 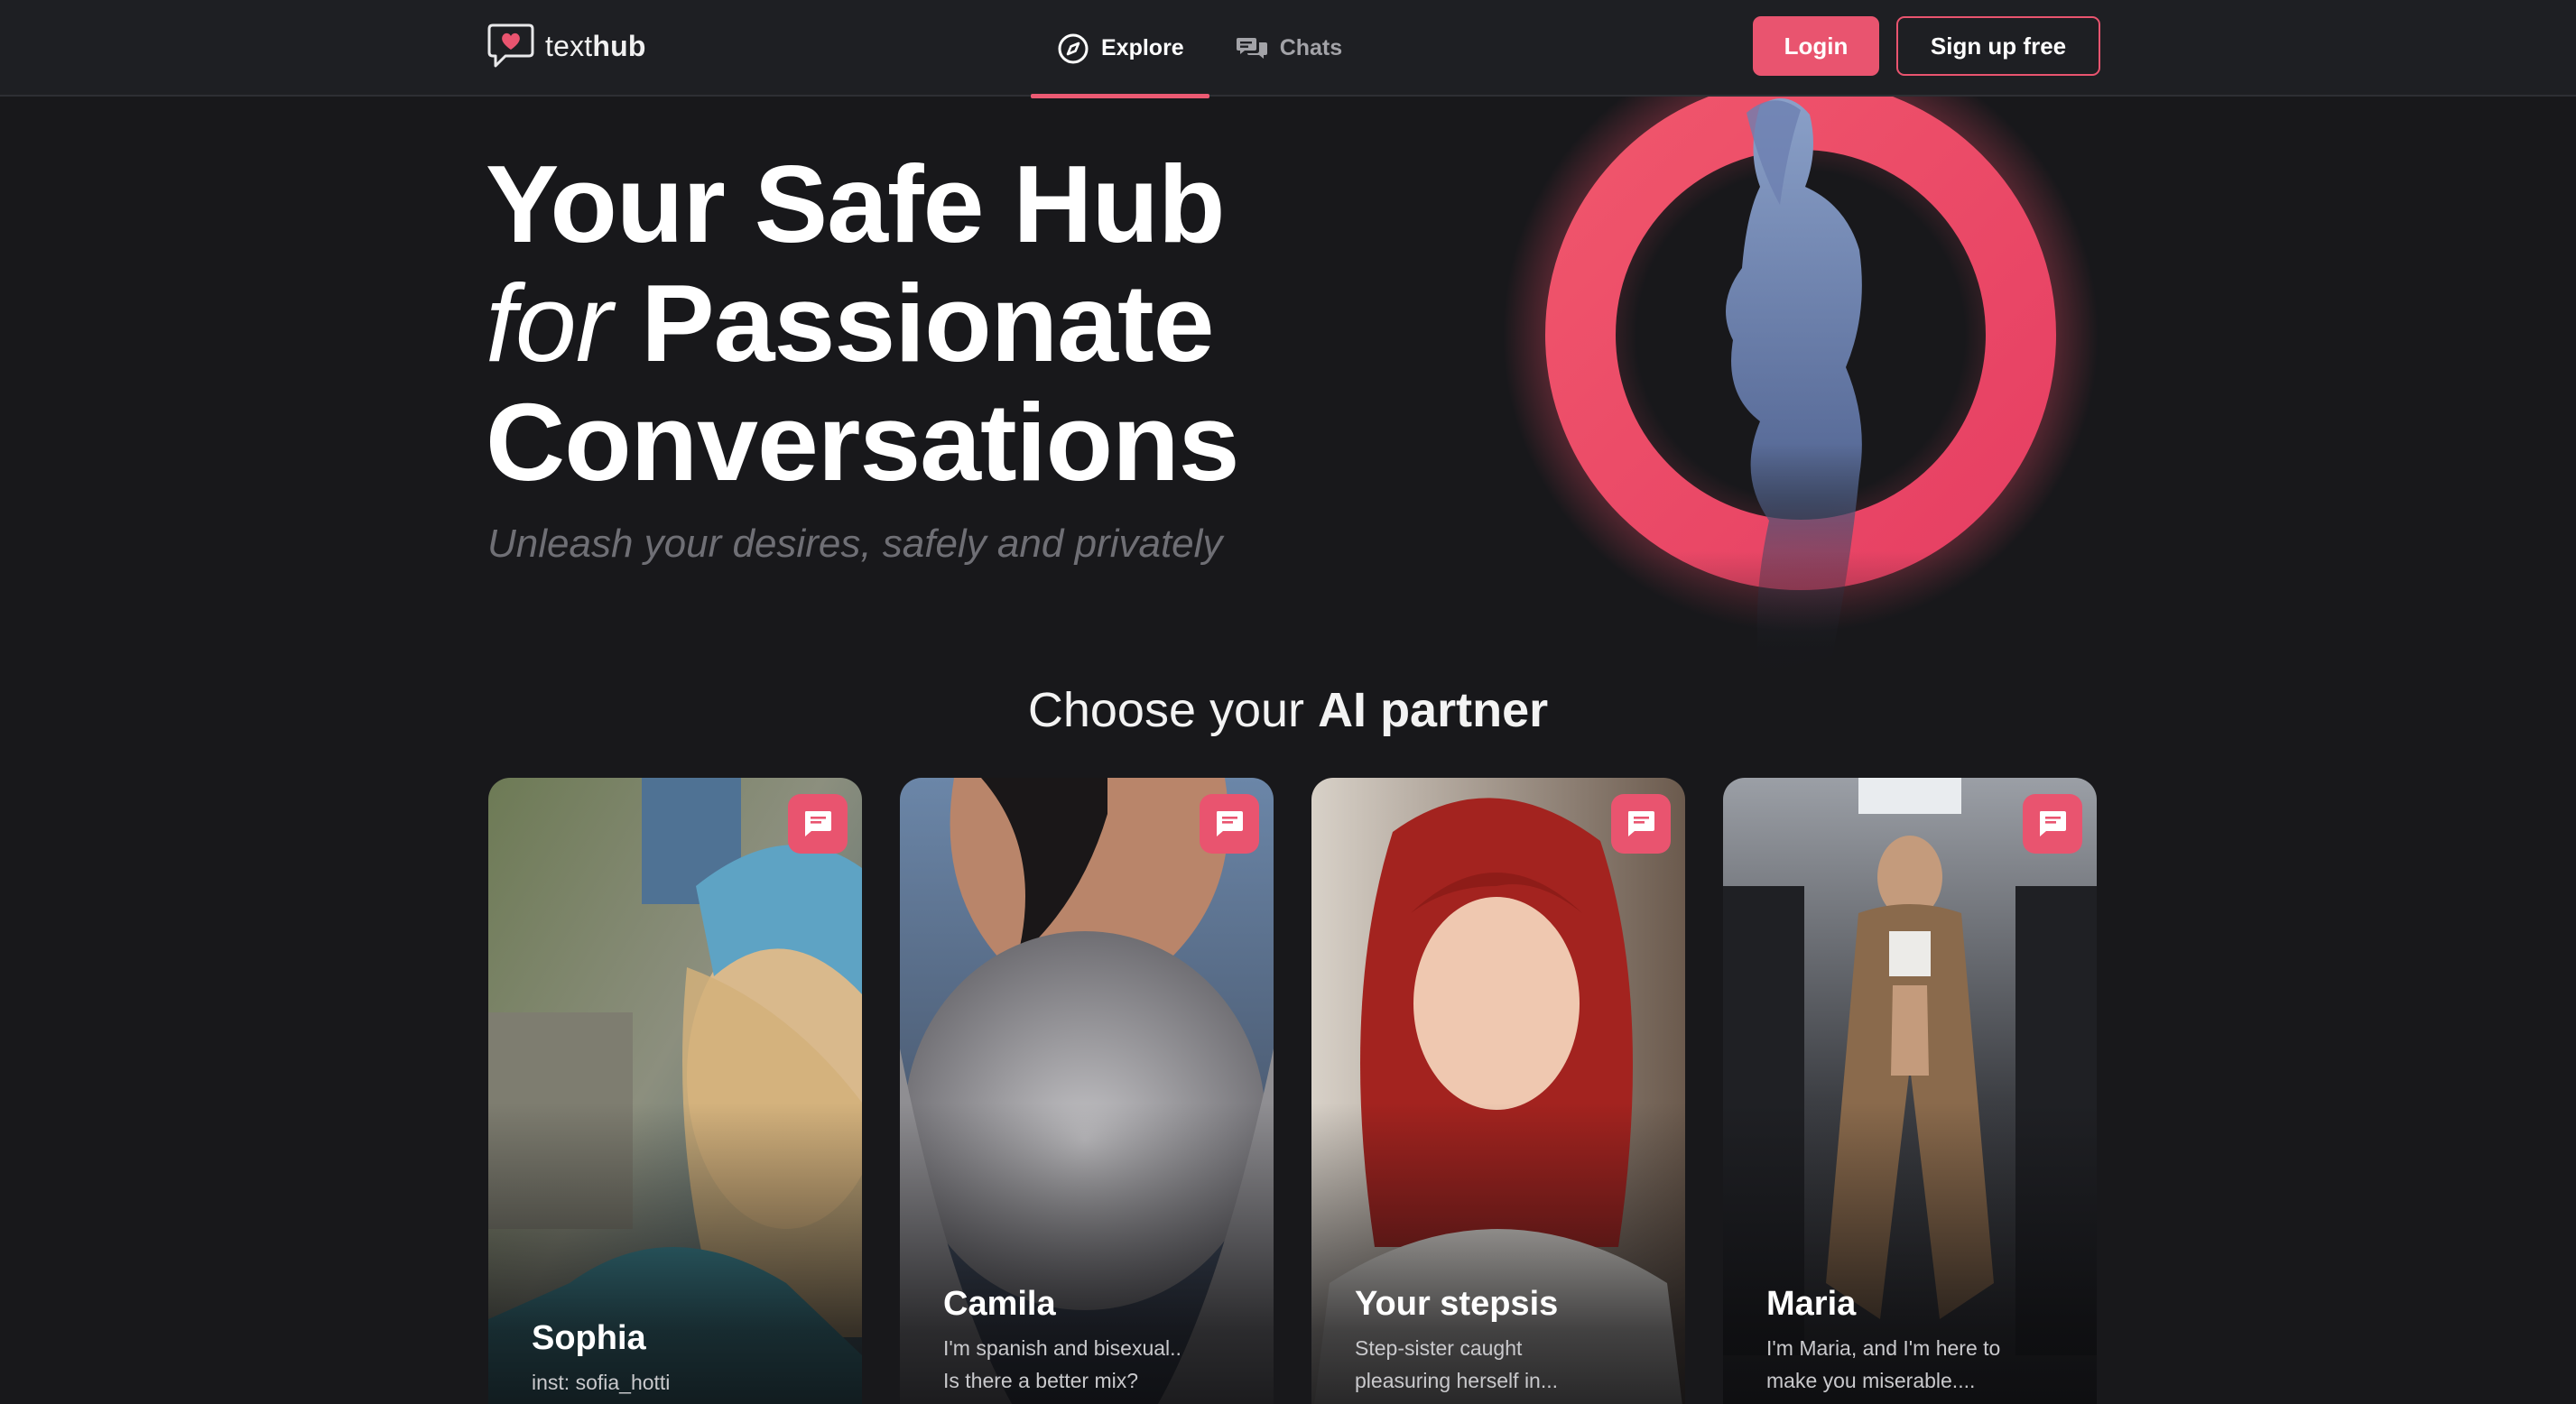 I want to click on brand-name-bold: hub, so click(x=619, y=45).